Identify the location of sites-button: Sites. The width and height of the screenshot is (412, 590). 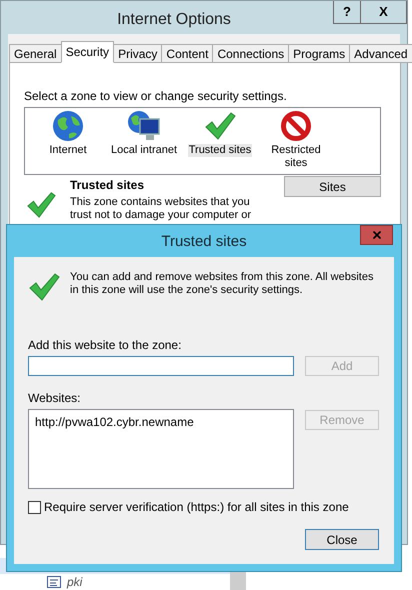
(332, 186).